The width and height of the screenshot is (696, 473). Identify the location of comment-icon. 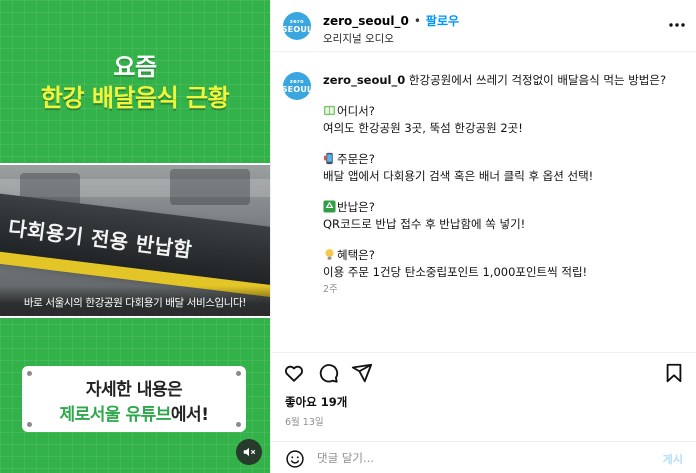
(328, 373).